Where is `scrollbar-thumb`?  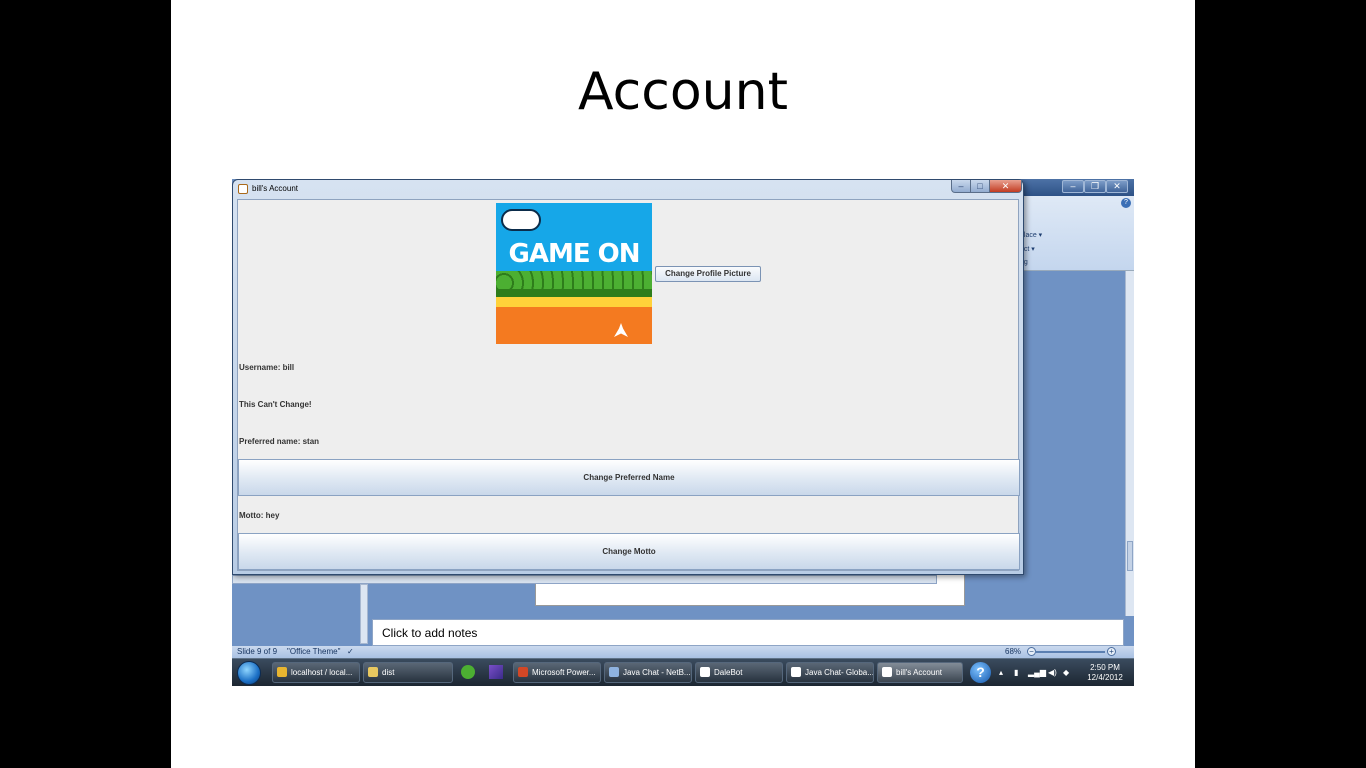 scrollbar-thumb is located at coordinates (1130, 556).